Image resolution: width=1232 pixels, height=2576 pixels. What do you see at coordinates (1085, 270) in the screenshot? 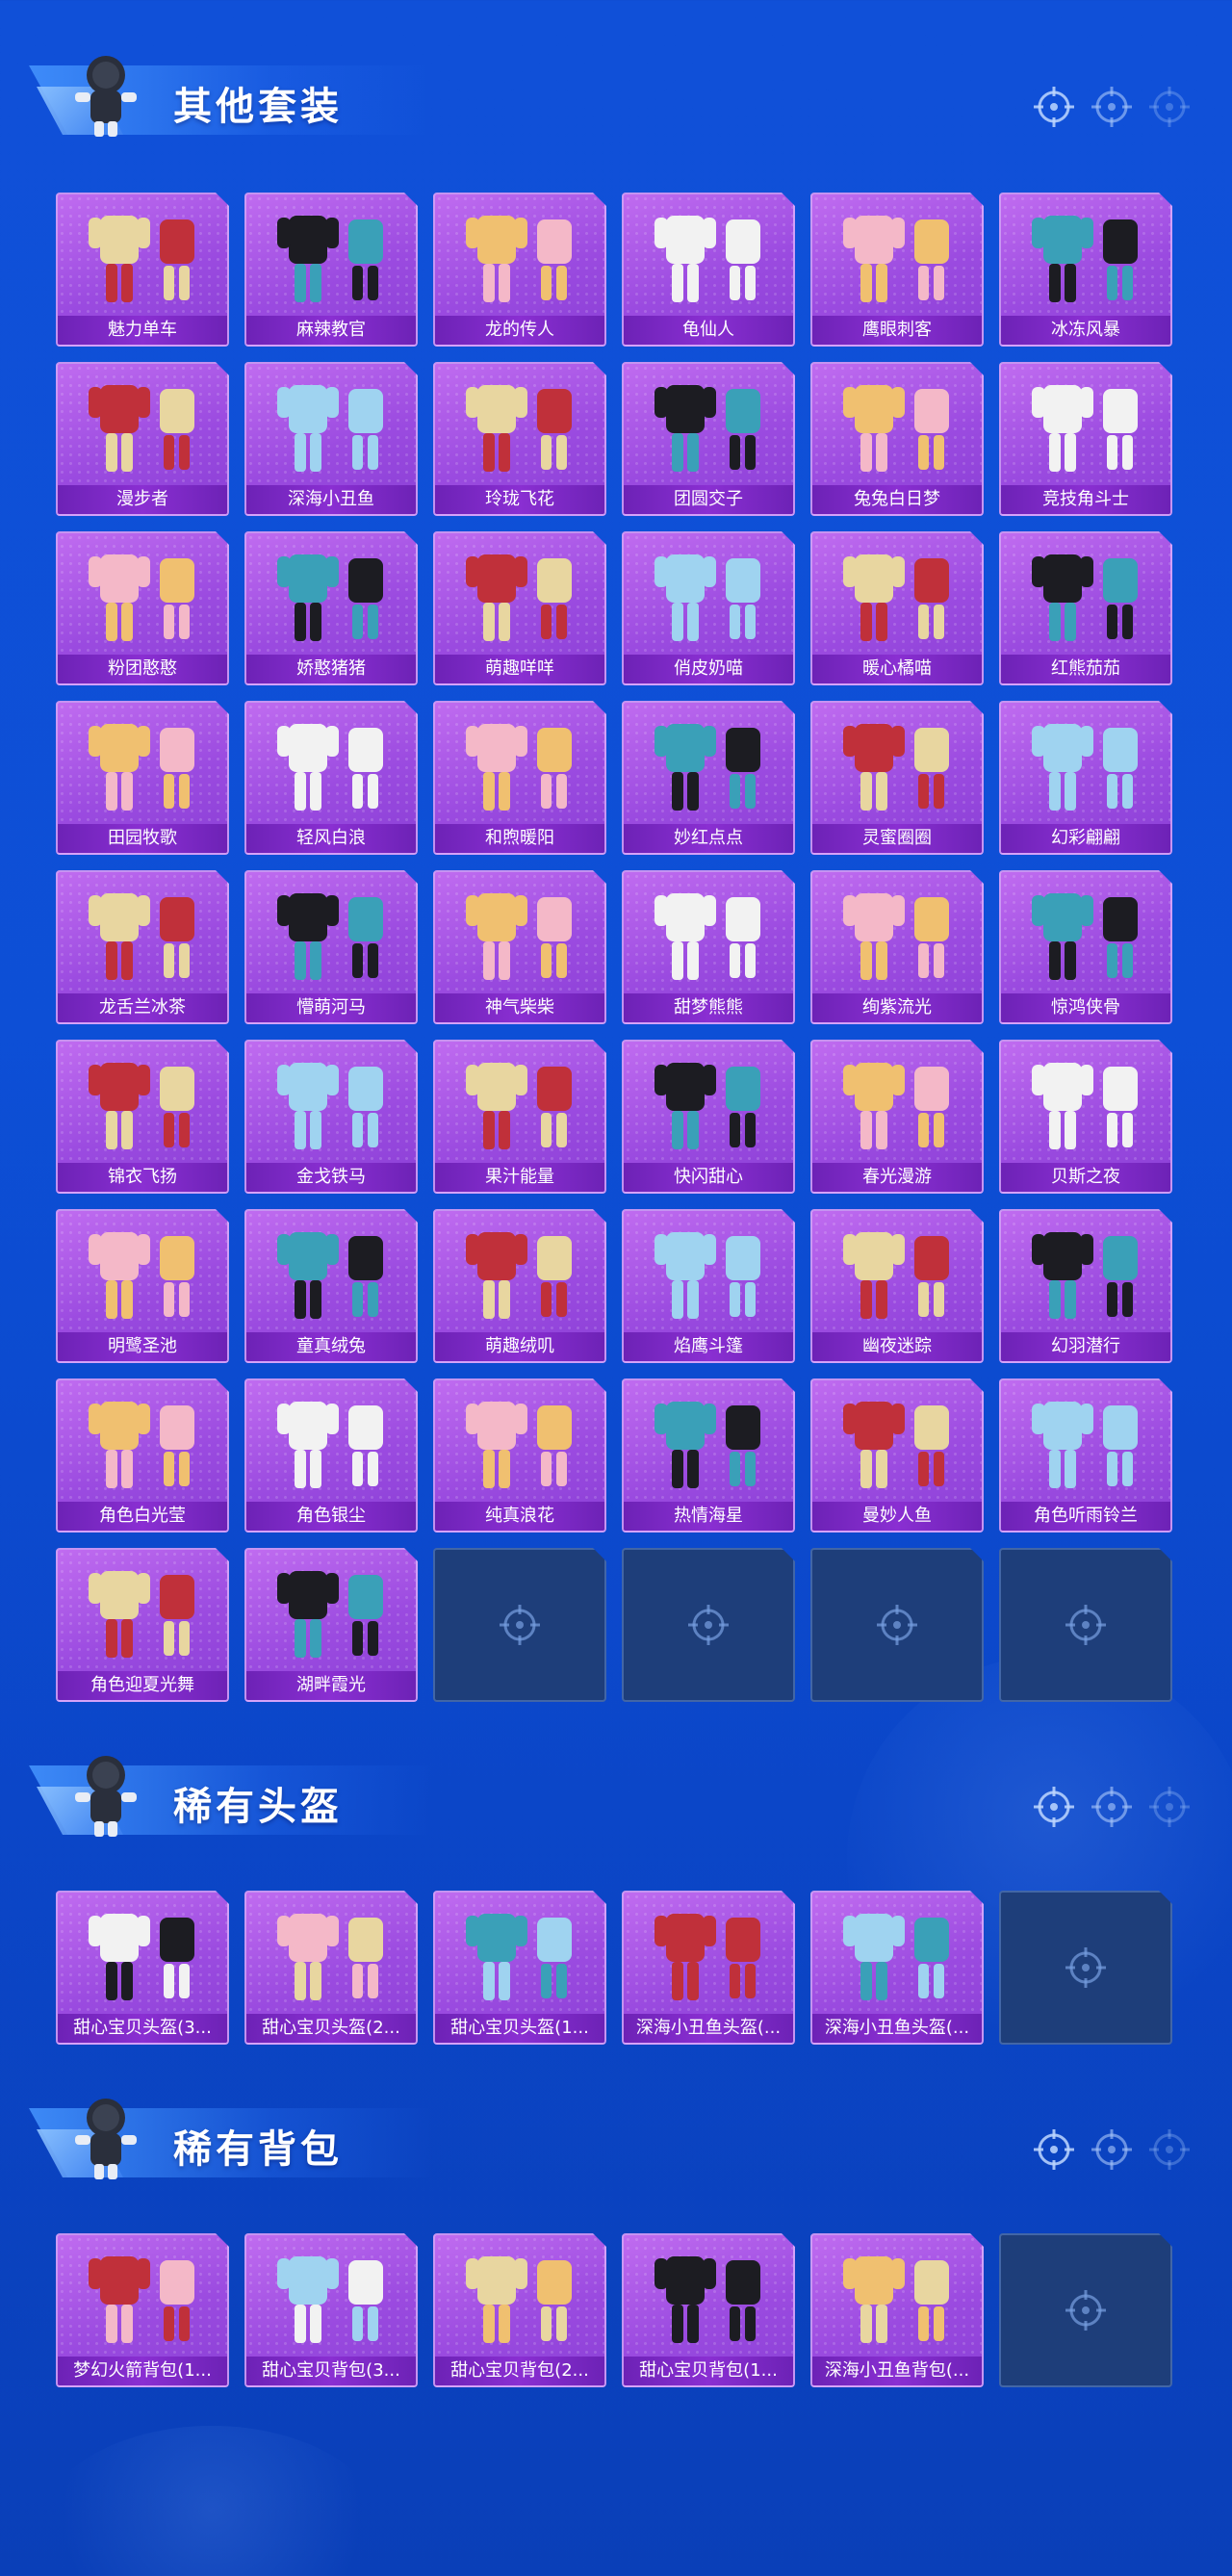
I see `item-card: 冰冻风暴` at bounding box center [1085, 270].